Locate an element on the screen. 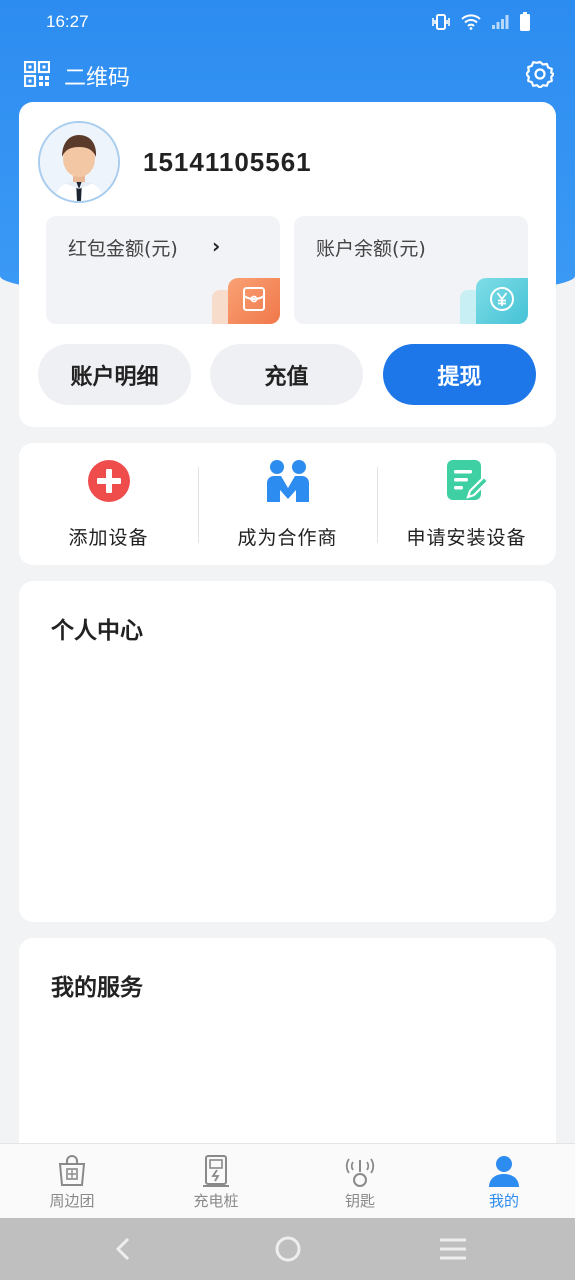 This screenshot has width=575, height=1280. add-device-label: 添加设备 is located at coordinates (108, 538).